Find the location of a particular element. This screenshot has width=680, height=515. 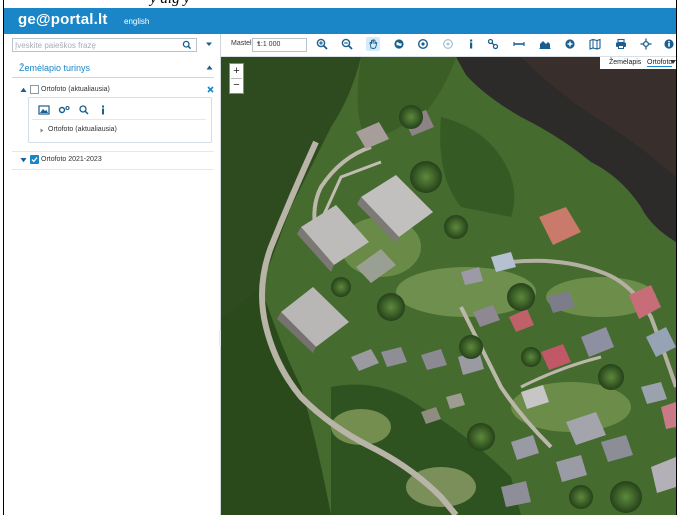

search-box is located at coordinates (104, 45).